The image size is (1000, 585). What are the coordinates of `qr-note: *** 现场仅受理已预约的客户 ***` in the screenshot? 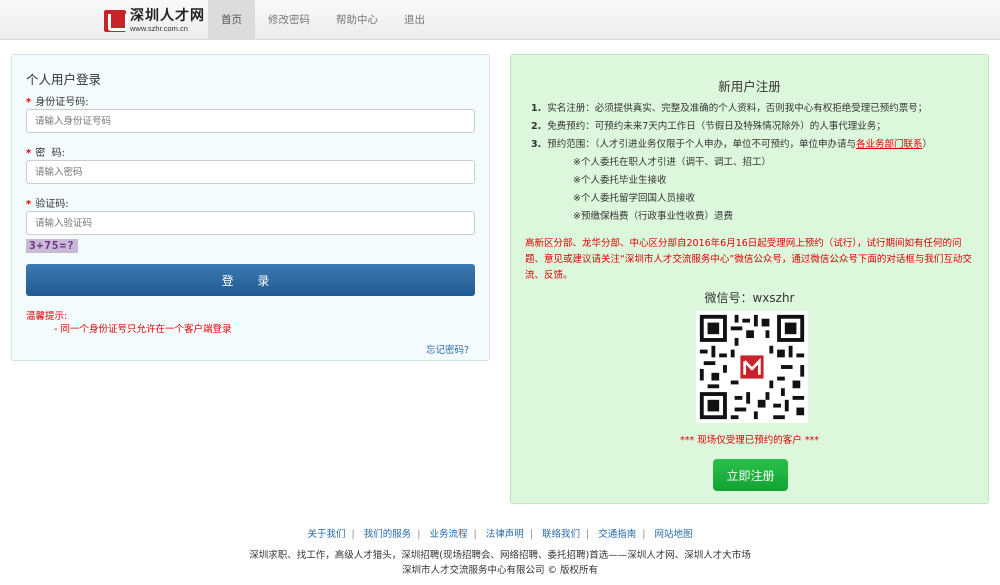 It's located at (749, 440).